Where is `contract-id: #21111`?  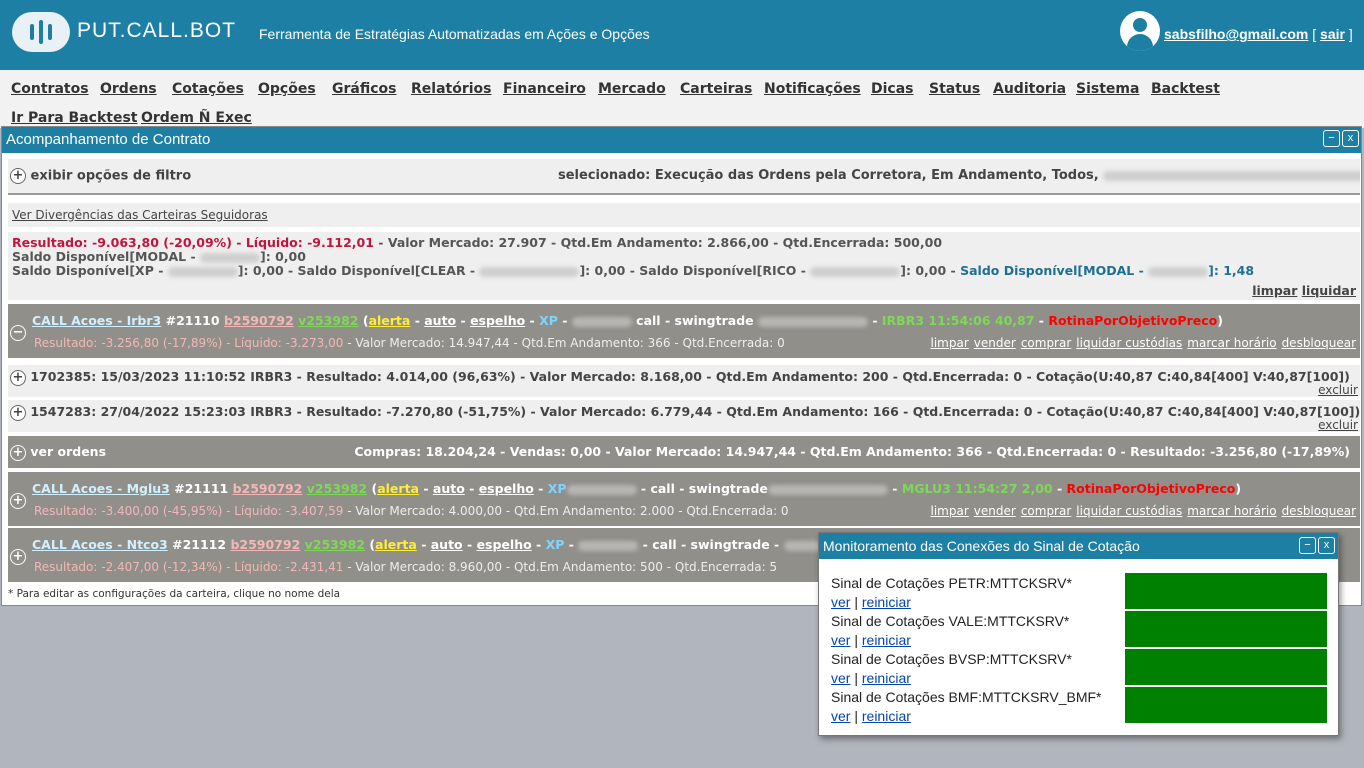 contract-id: #21111 is located at coordinates (201, 488).